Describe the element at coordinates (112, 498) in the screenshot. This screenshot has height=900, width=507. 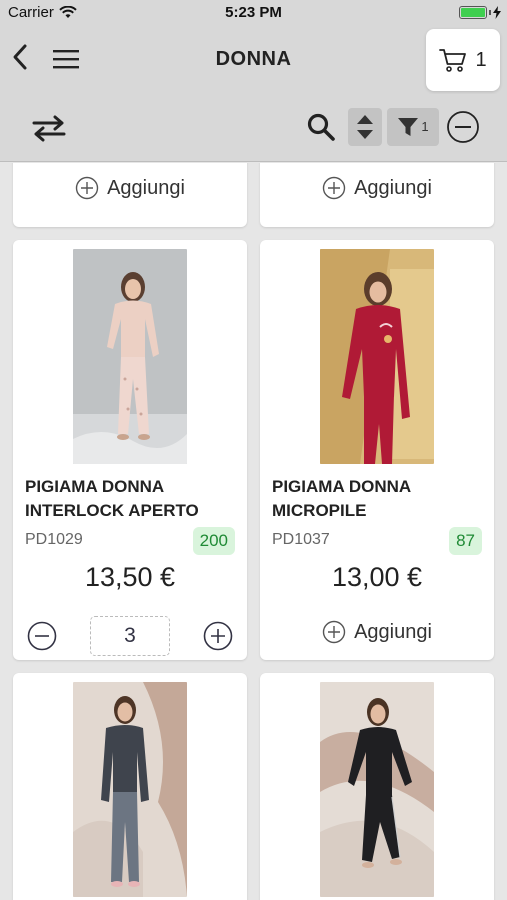
I see `product-name: PIGIAMA DONNA INTERLOCK APERTO` at that location.